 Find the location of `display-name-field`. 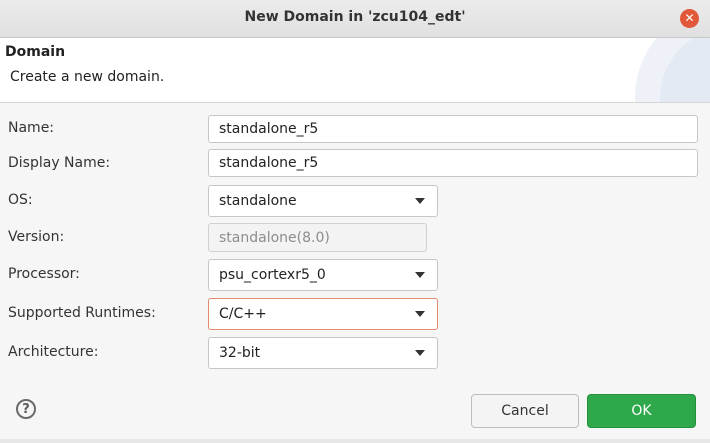

display-name-field is located at coordinates (453, 163).